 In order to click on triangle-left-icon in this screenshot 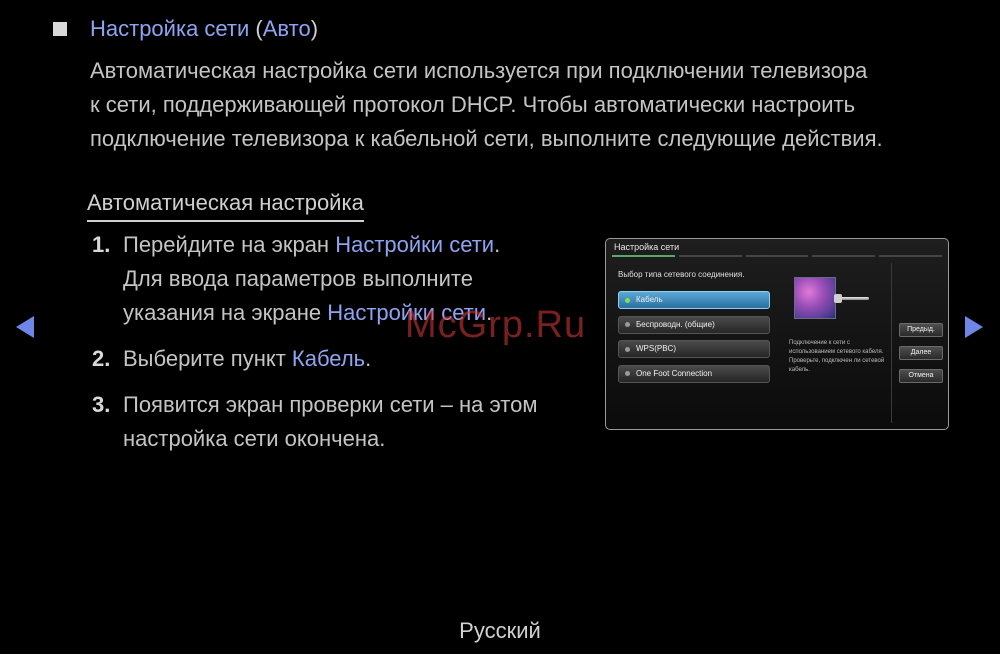, I will do `click(25, 327)`.